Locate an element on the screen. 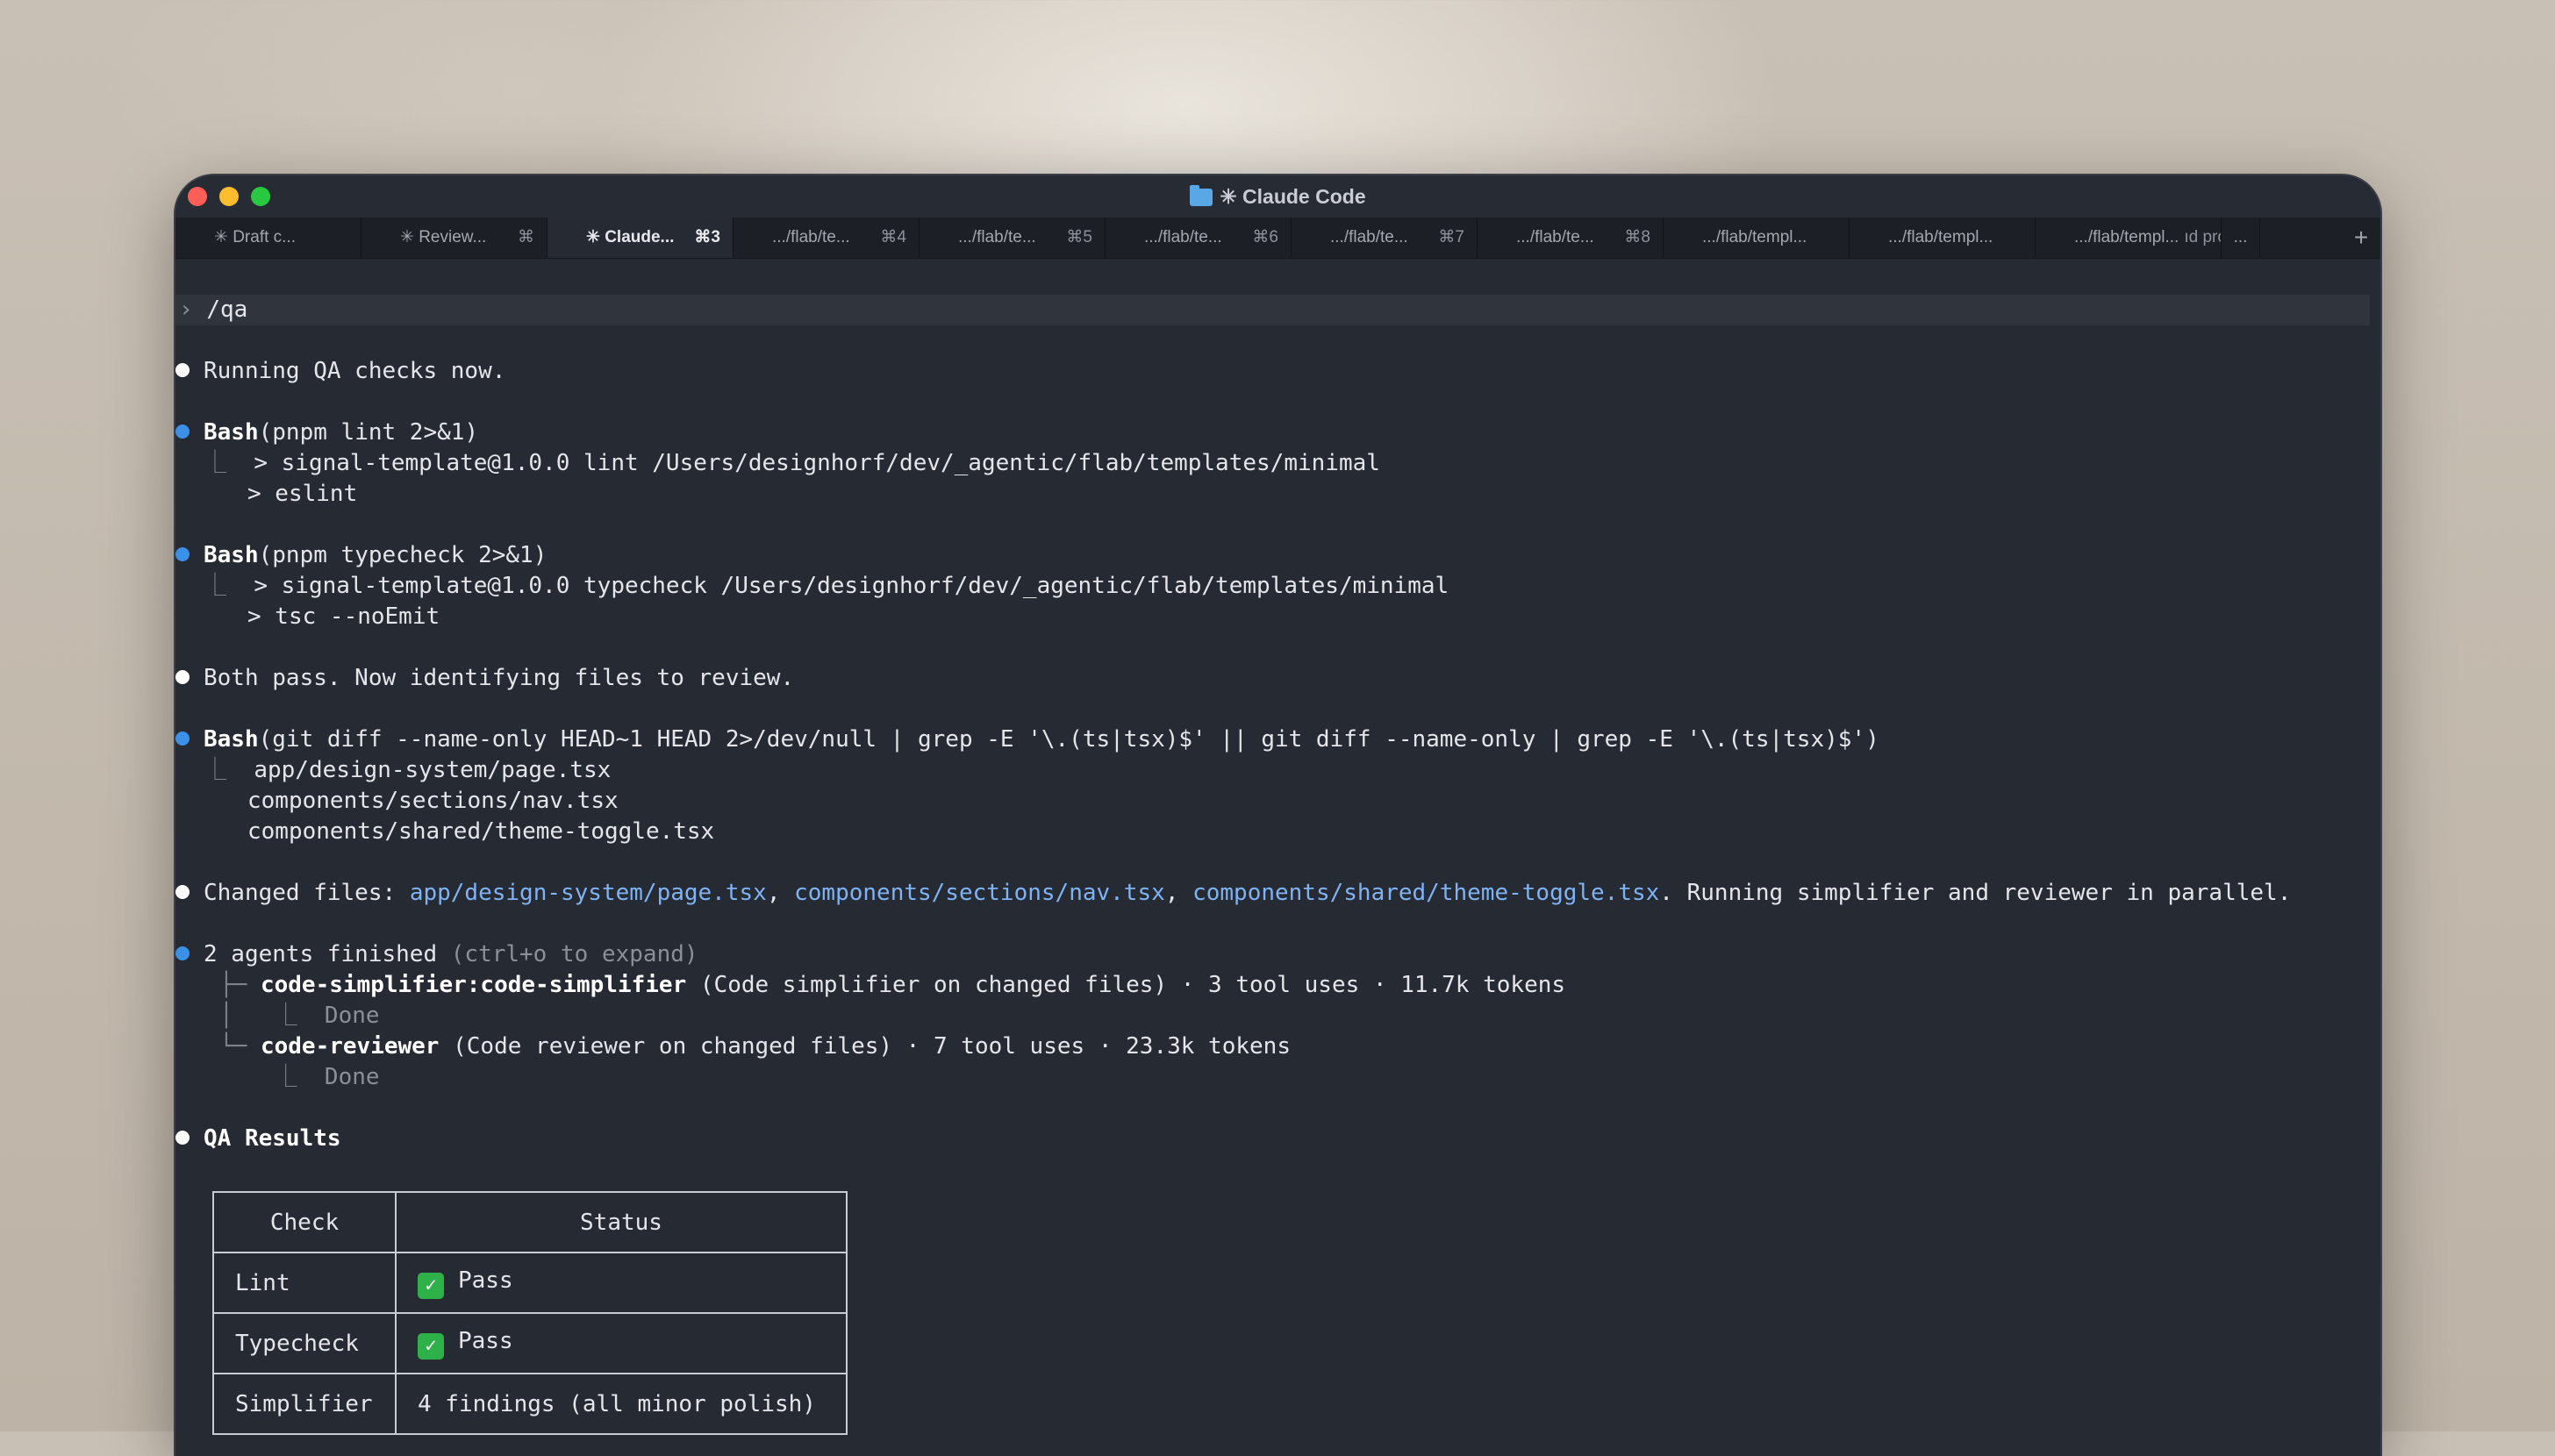  new-tab-button: + is located at coordinates (2361, 238).